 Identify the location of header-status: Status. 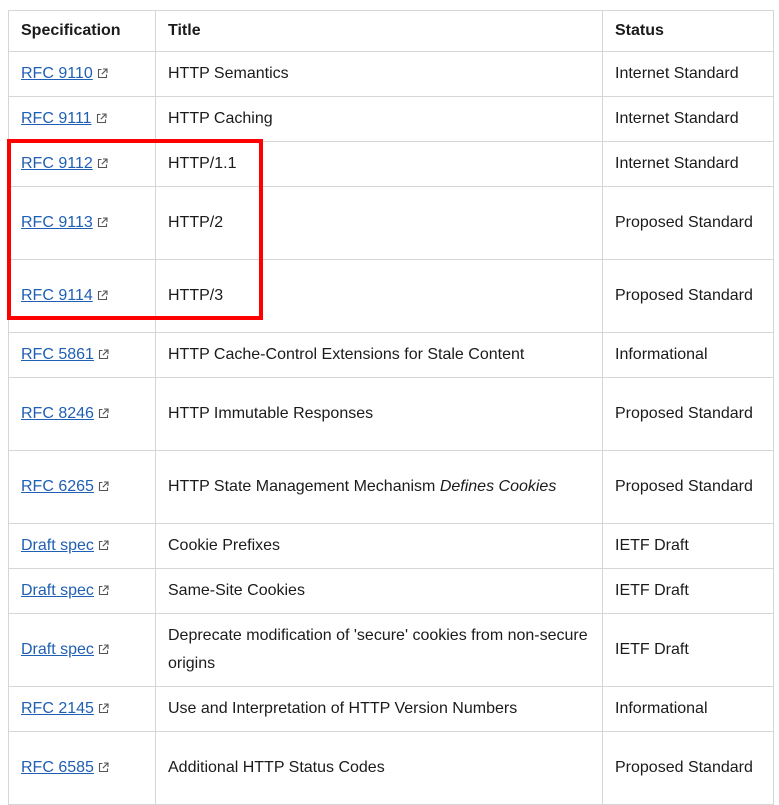
(688, 31).